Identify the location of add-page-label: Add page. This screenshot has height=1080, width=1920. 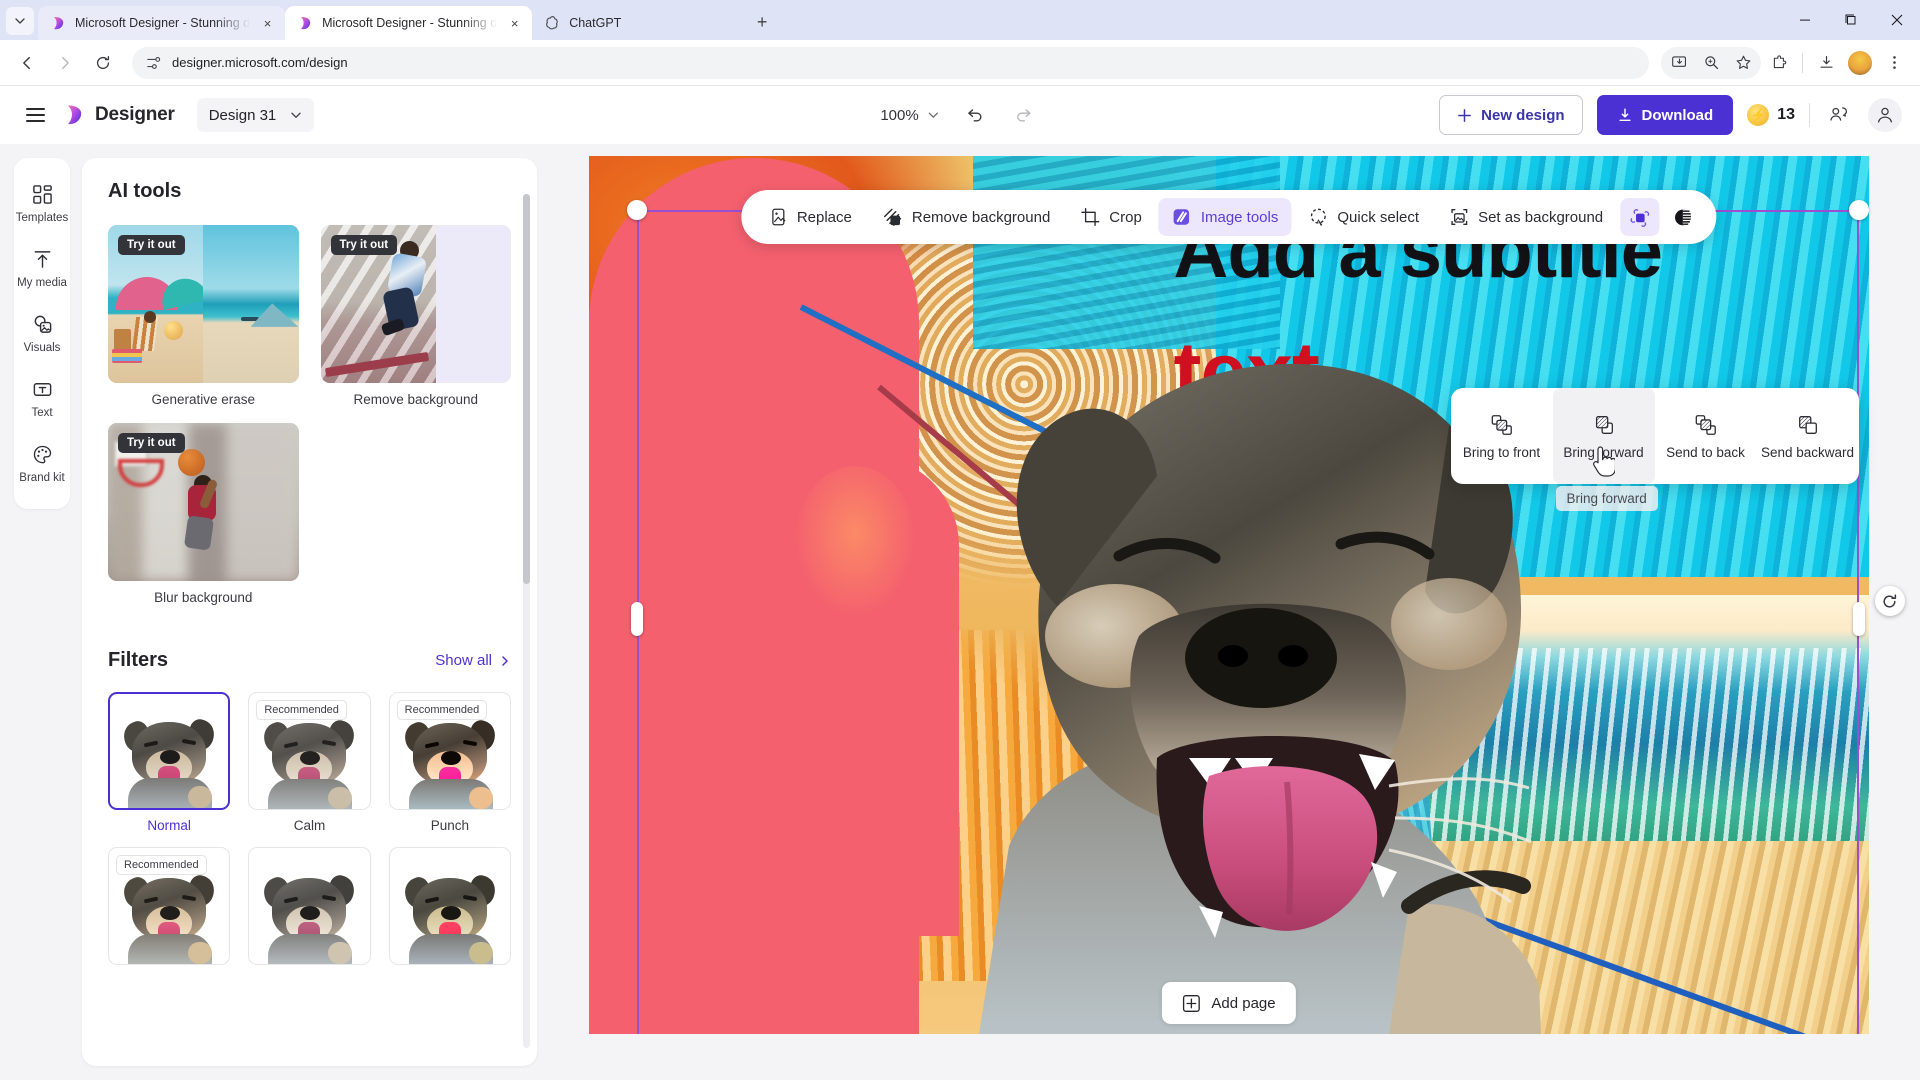
(1243, 1003).